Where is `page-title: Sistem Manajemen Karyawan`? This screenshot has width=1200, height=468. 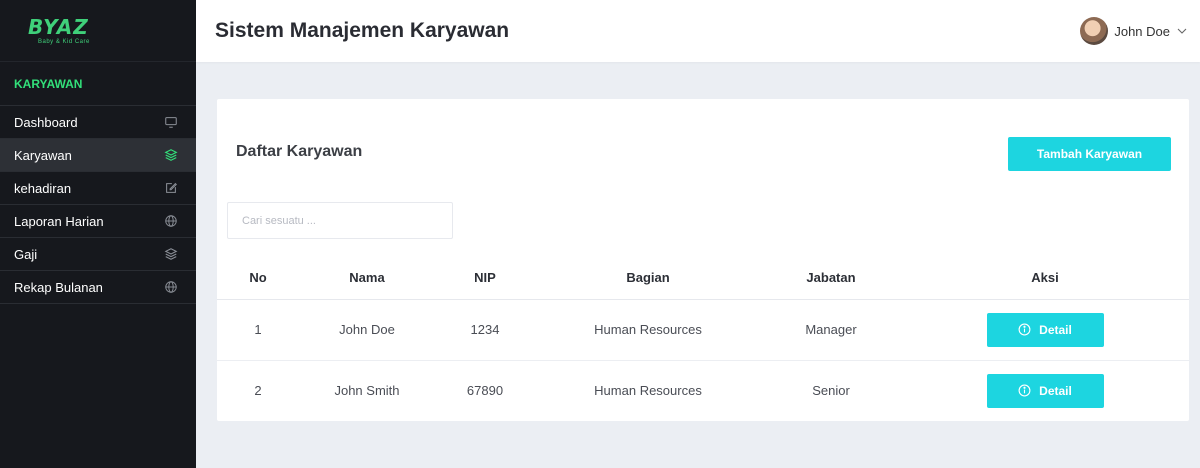
page-title: Sistem Manajemen Karyawan is located at coordinates (362, 30).